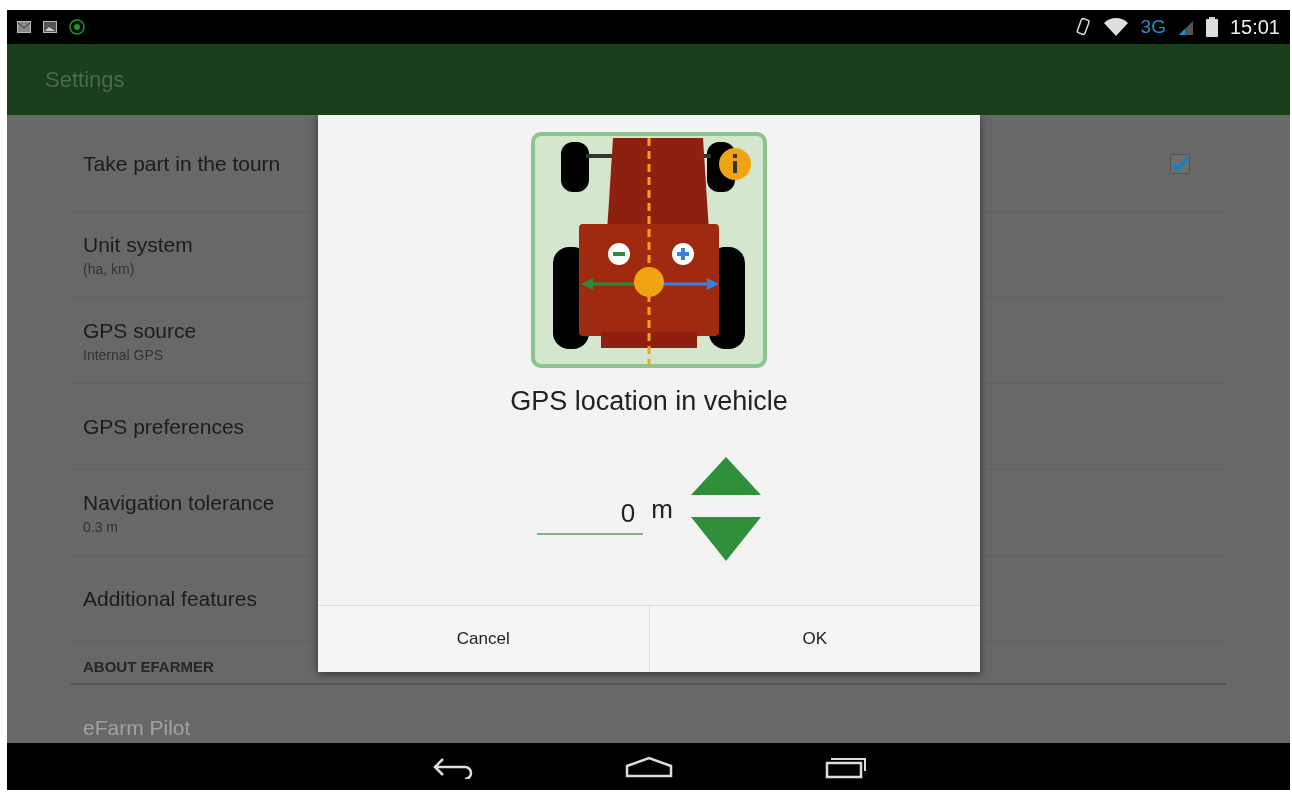  I want to click on battery-icon, so click(1211, 27).